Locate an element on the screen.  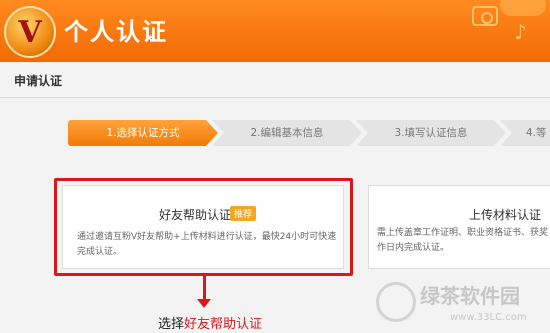
watermark-url: www.33LC.com is located at coordinates (488, 317).